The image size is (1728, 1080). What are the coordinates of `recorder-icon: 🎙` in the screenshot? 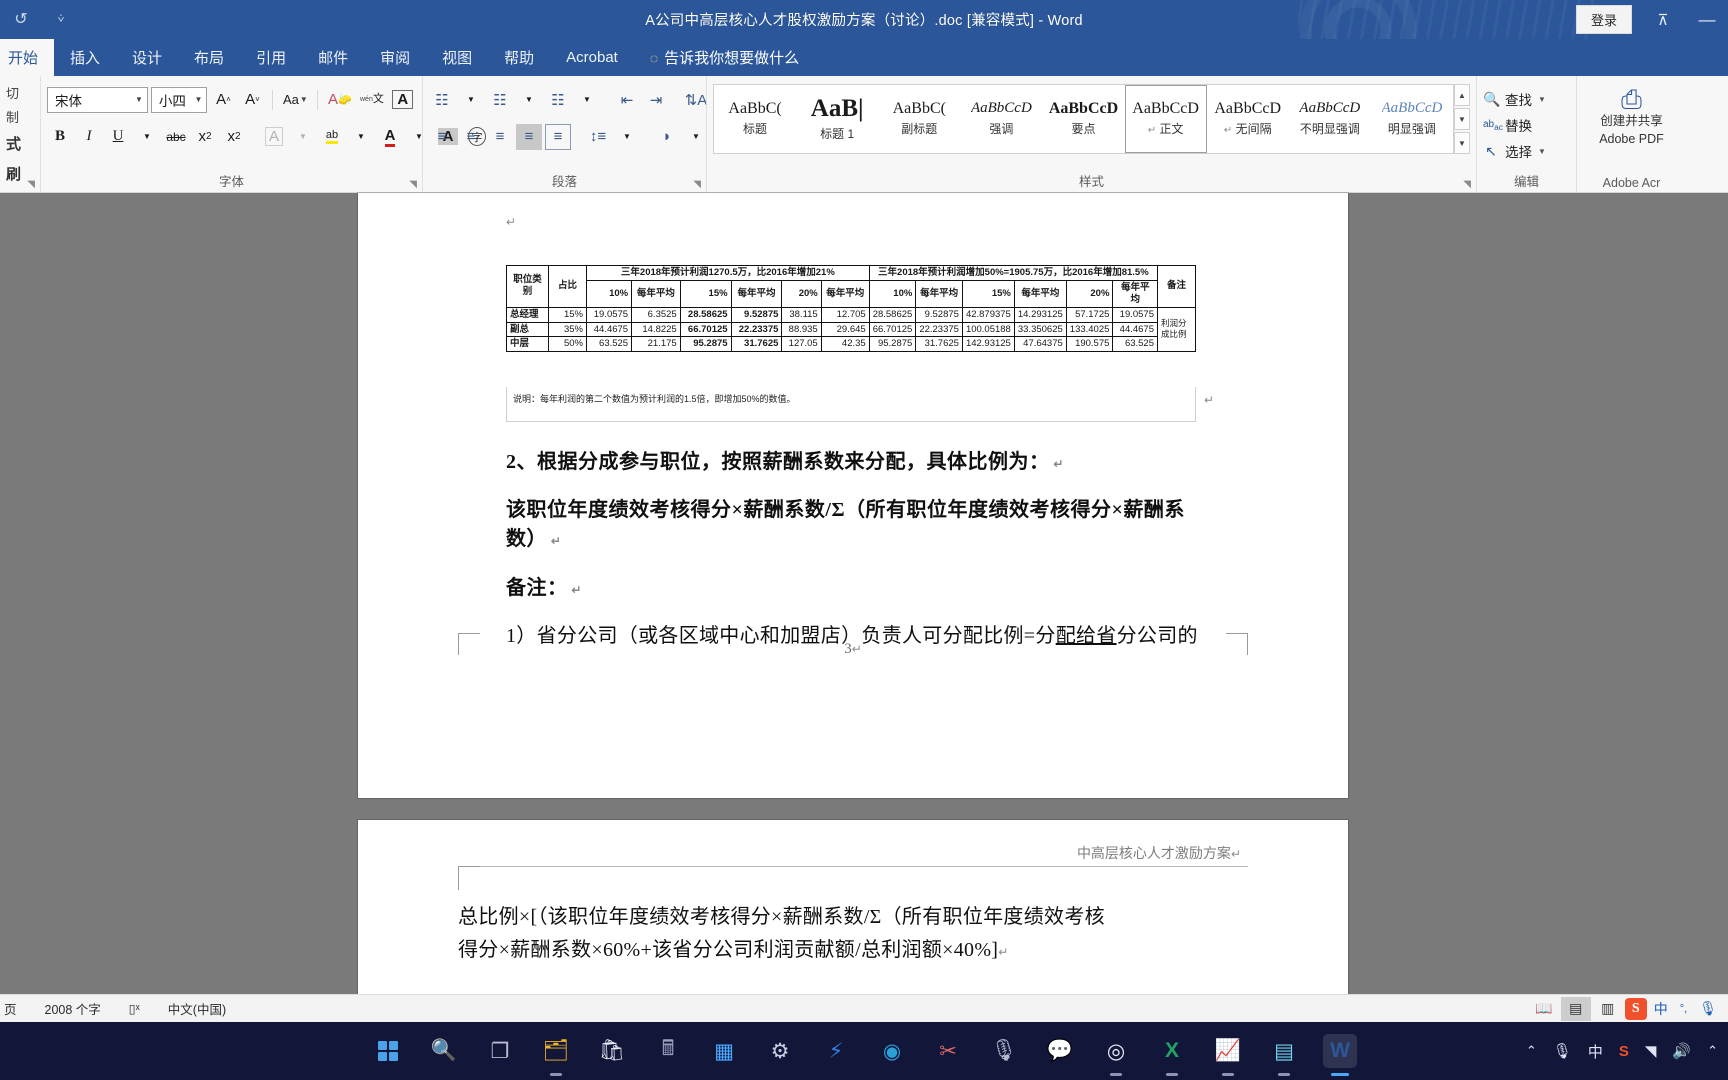 It's located at (1004, 1051).